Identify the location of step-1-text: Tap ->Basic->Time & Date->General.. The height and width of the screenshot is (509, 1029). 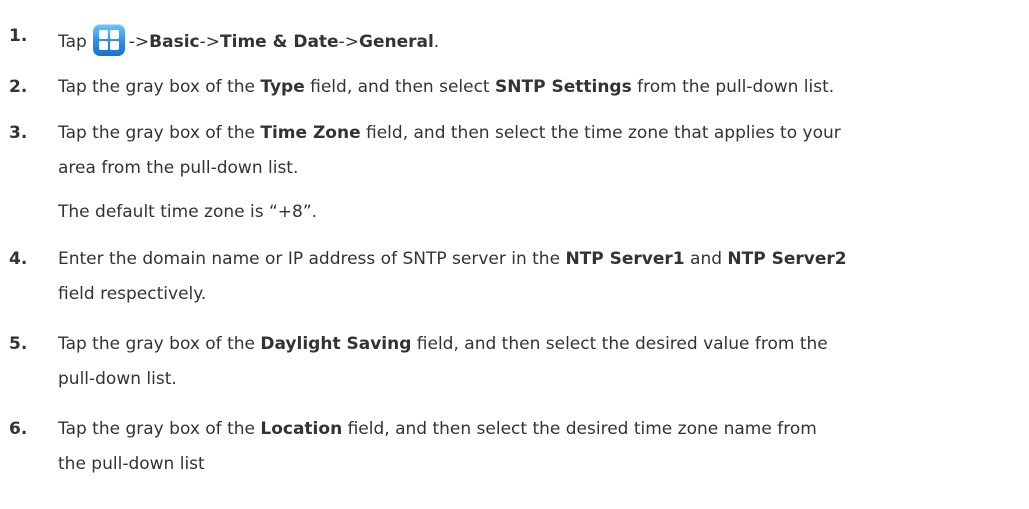
(249, 41).